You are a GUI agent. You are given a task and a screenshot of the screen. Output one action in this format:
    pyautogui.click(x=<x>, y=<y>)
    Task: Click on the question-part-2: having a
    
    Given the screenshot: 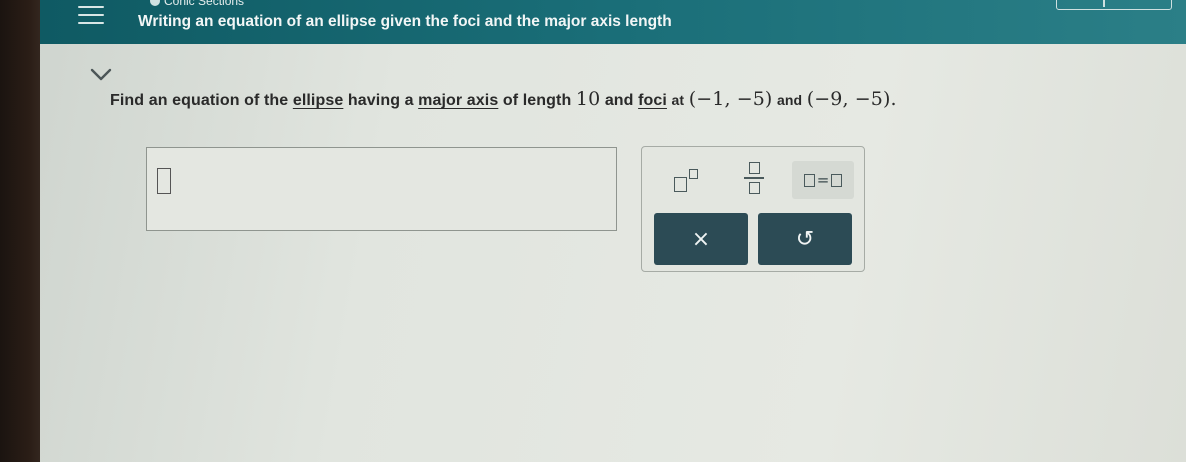 What is the action you would take?
    pyautogui.click(x=380, y=100)
    